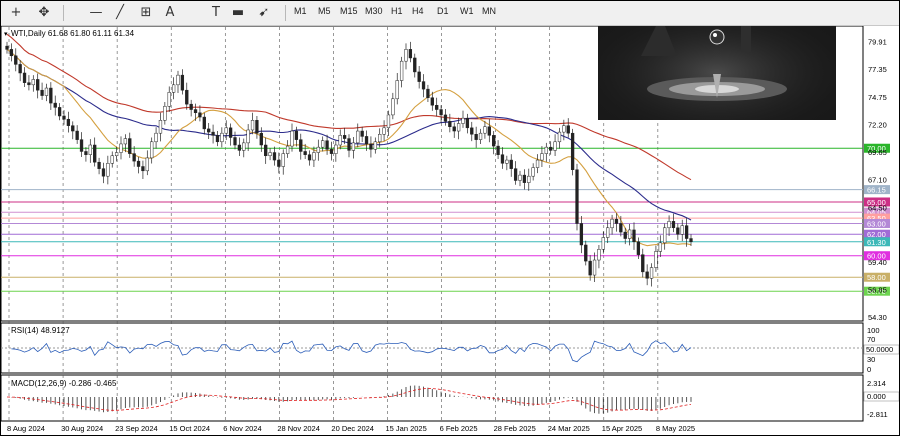 This screenshot has width=900, height=436. What do you see at coordinates (467, 11) in the screenshot?
I see `timeframe-w1: W1` at bounding box center [467, 11].